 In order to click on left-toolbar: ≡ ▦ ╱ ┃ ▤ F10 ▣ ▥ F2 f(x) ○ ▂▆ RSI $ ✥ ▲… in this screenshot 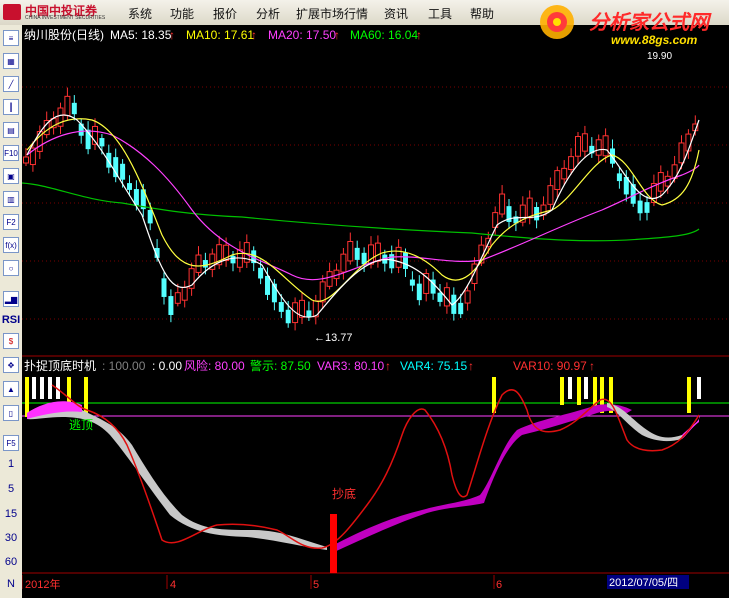, I will do `click(11, 311)`.